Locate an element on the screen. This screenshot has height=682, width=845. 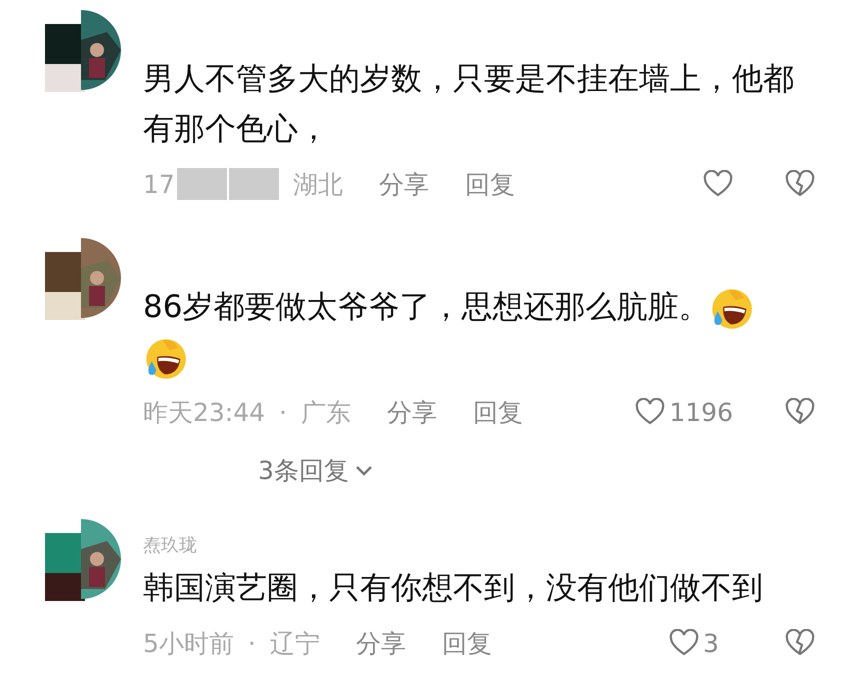
comment-text: 86岁都要做太爷爷了，思想还那么肮脏。 is located at coordinates (426, 307).